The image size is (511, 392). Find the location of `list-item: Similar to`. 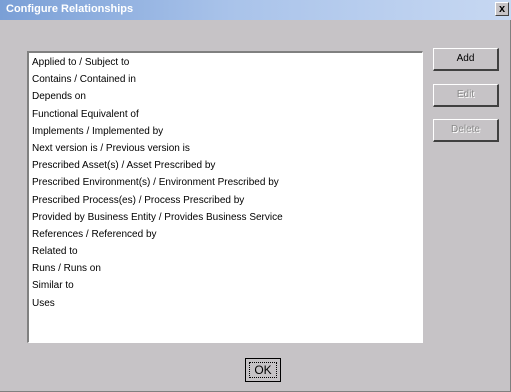

list-item: Similar to is located at coordinates (227, 285).